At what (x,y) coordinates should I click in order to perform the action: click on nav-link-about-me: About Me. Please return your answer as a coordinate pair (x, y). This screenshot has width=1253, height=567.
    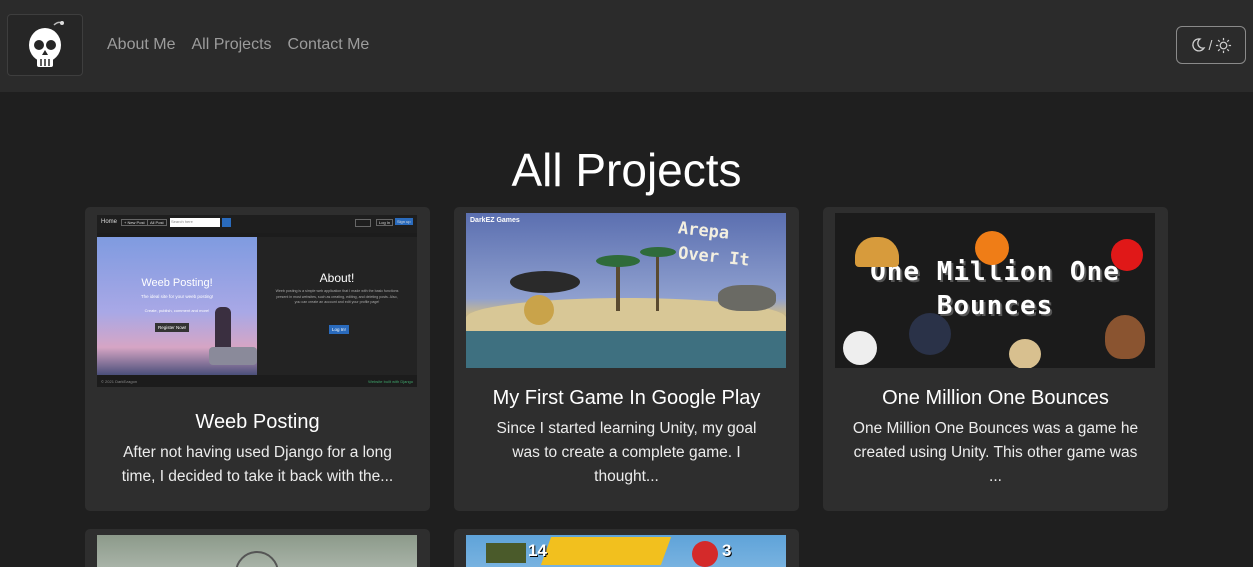
    Looking at the image, I should click on (141, 45).